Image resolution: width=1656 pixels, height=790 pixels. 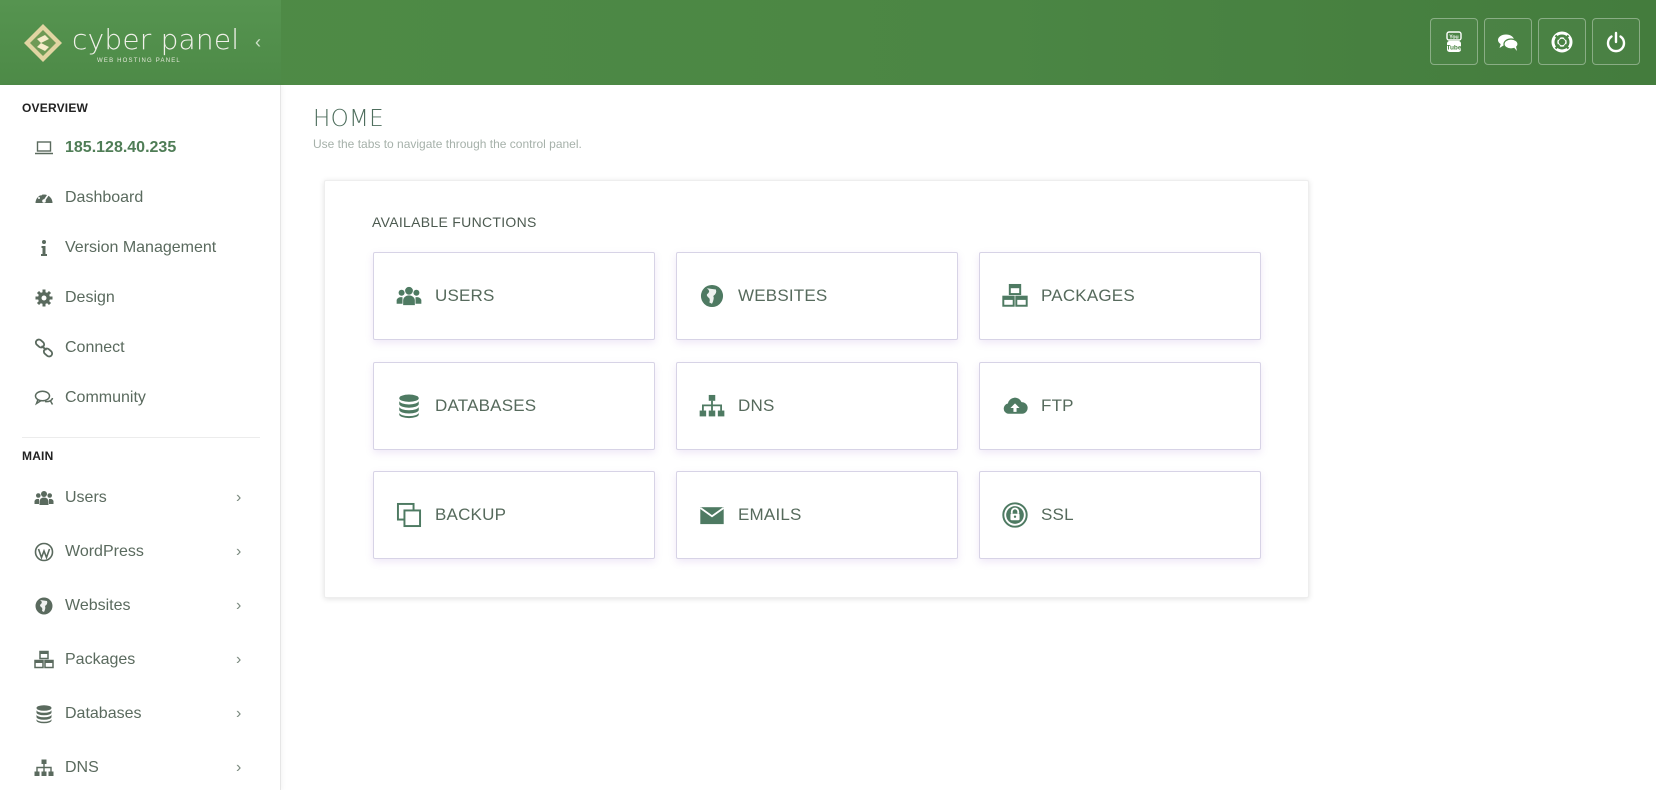 I want to click on functions-heading: AVAILABLE FUNCTIONS, so click(x=454, y=222).